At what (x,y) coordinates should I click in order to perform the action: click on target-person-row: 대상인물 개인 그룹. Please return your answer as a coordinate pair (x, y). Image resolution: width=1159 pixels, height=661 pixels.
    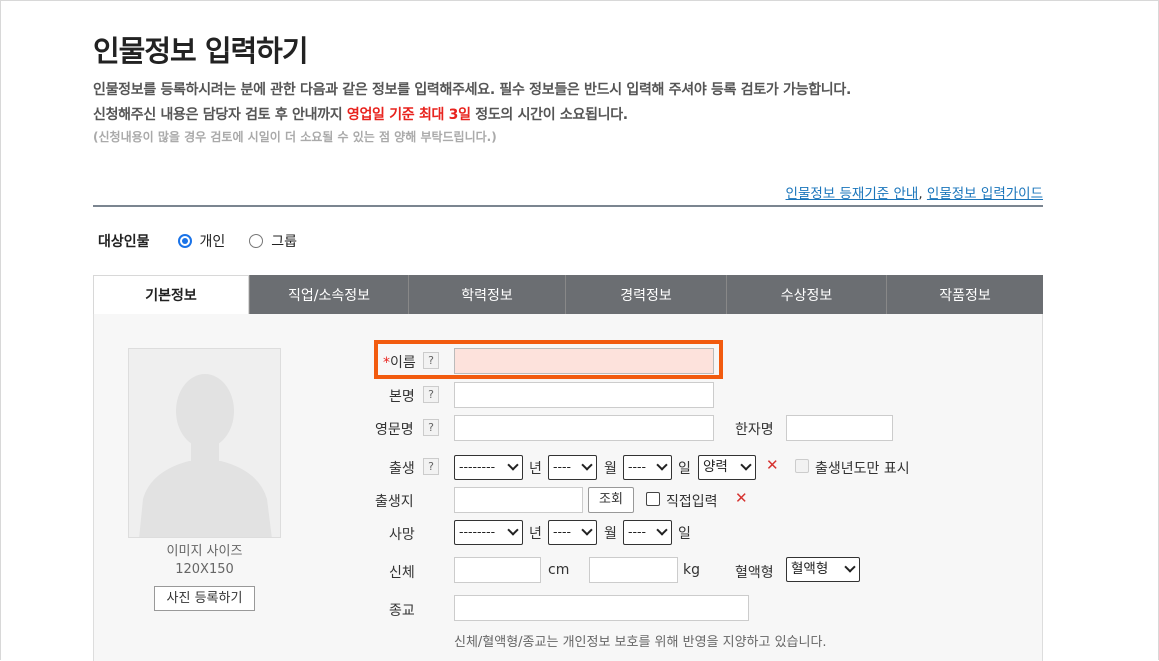
    Looking at the image, I should click on (209, 241).